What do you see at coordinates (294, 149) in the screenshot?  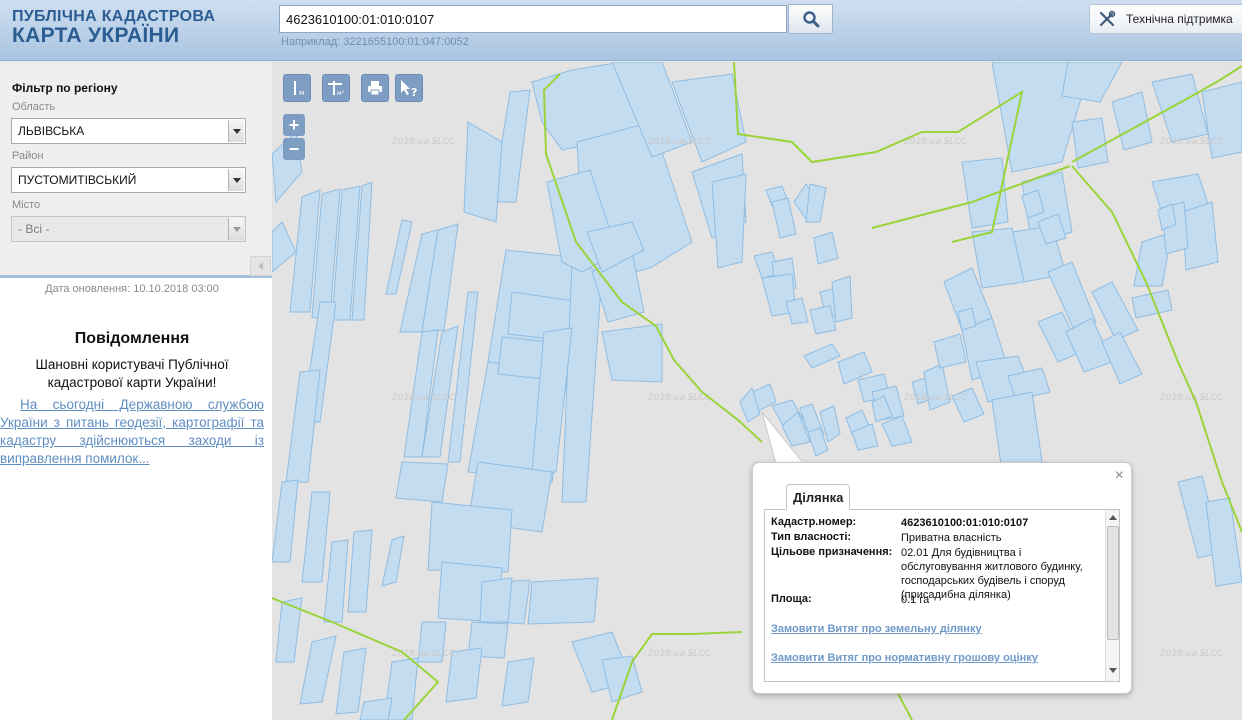 I see `zoom-out-button: −` at bounding box center [294, 149].